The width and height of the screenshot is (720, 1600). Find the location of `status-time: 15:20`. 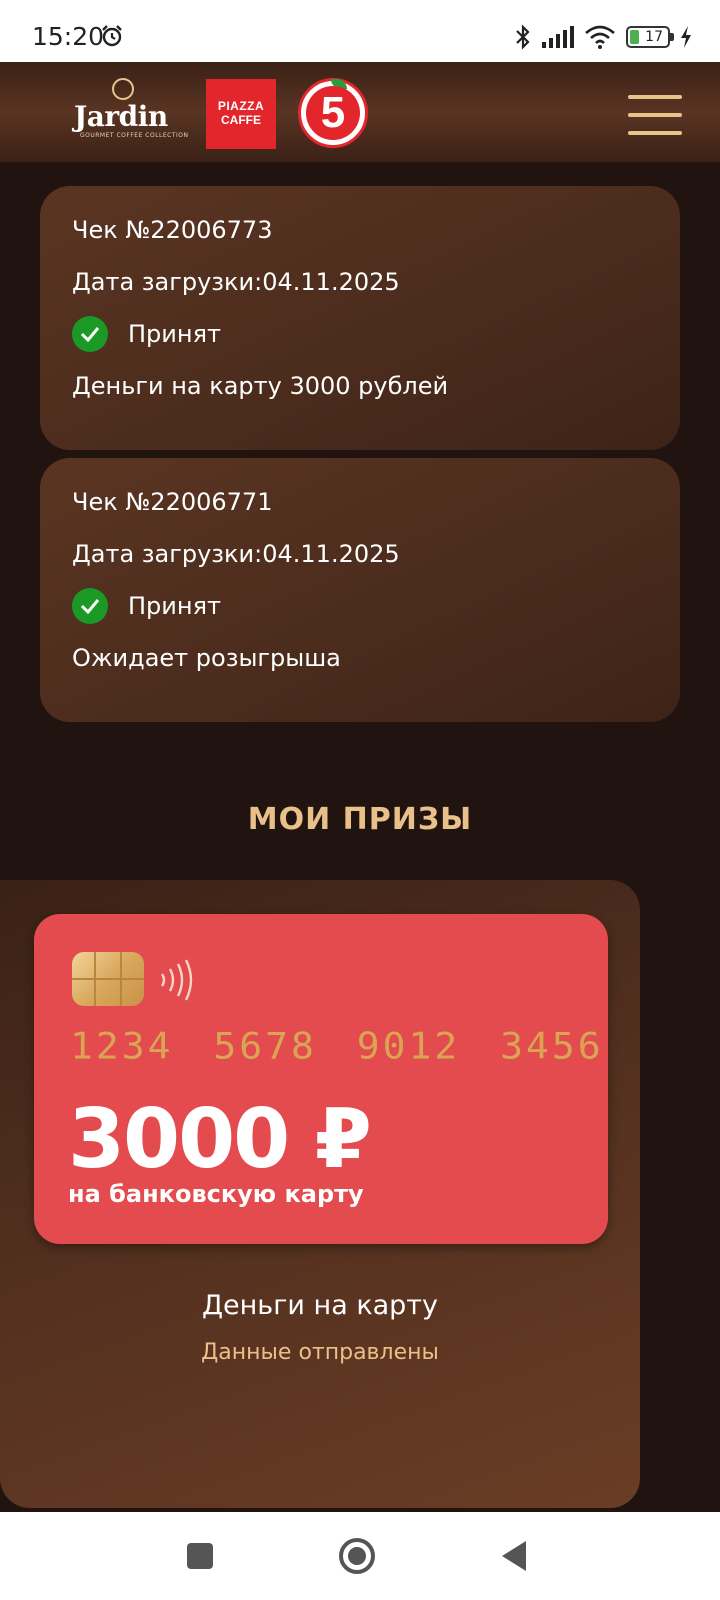

status-time: 15:20 is located at coordinates (68, 36).